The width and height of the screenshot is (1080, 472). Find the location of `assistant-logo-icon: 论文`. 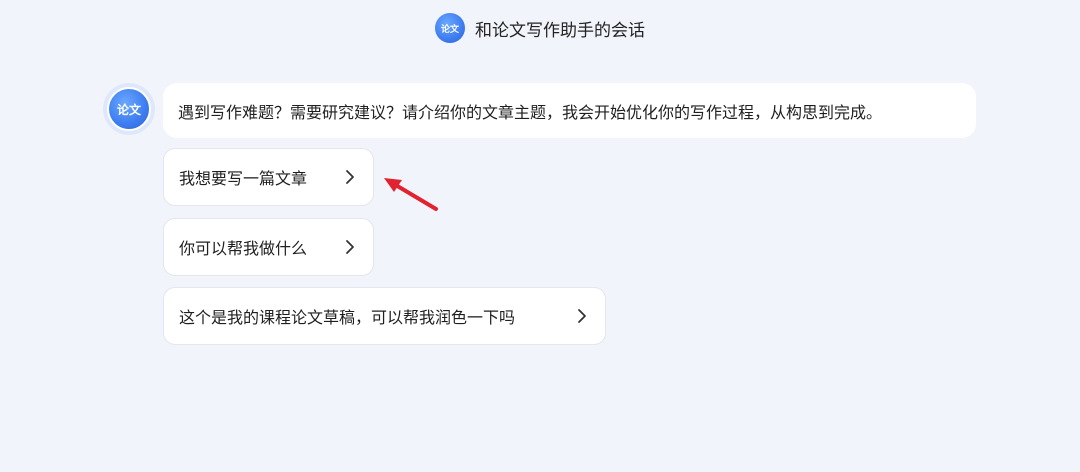

assistant-logo-icon: 论文 is located at coordinates (450, 28).